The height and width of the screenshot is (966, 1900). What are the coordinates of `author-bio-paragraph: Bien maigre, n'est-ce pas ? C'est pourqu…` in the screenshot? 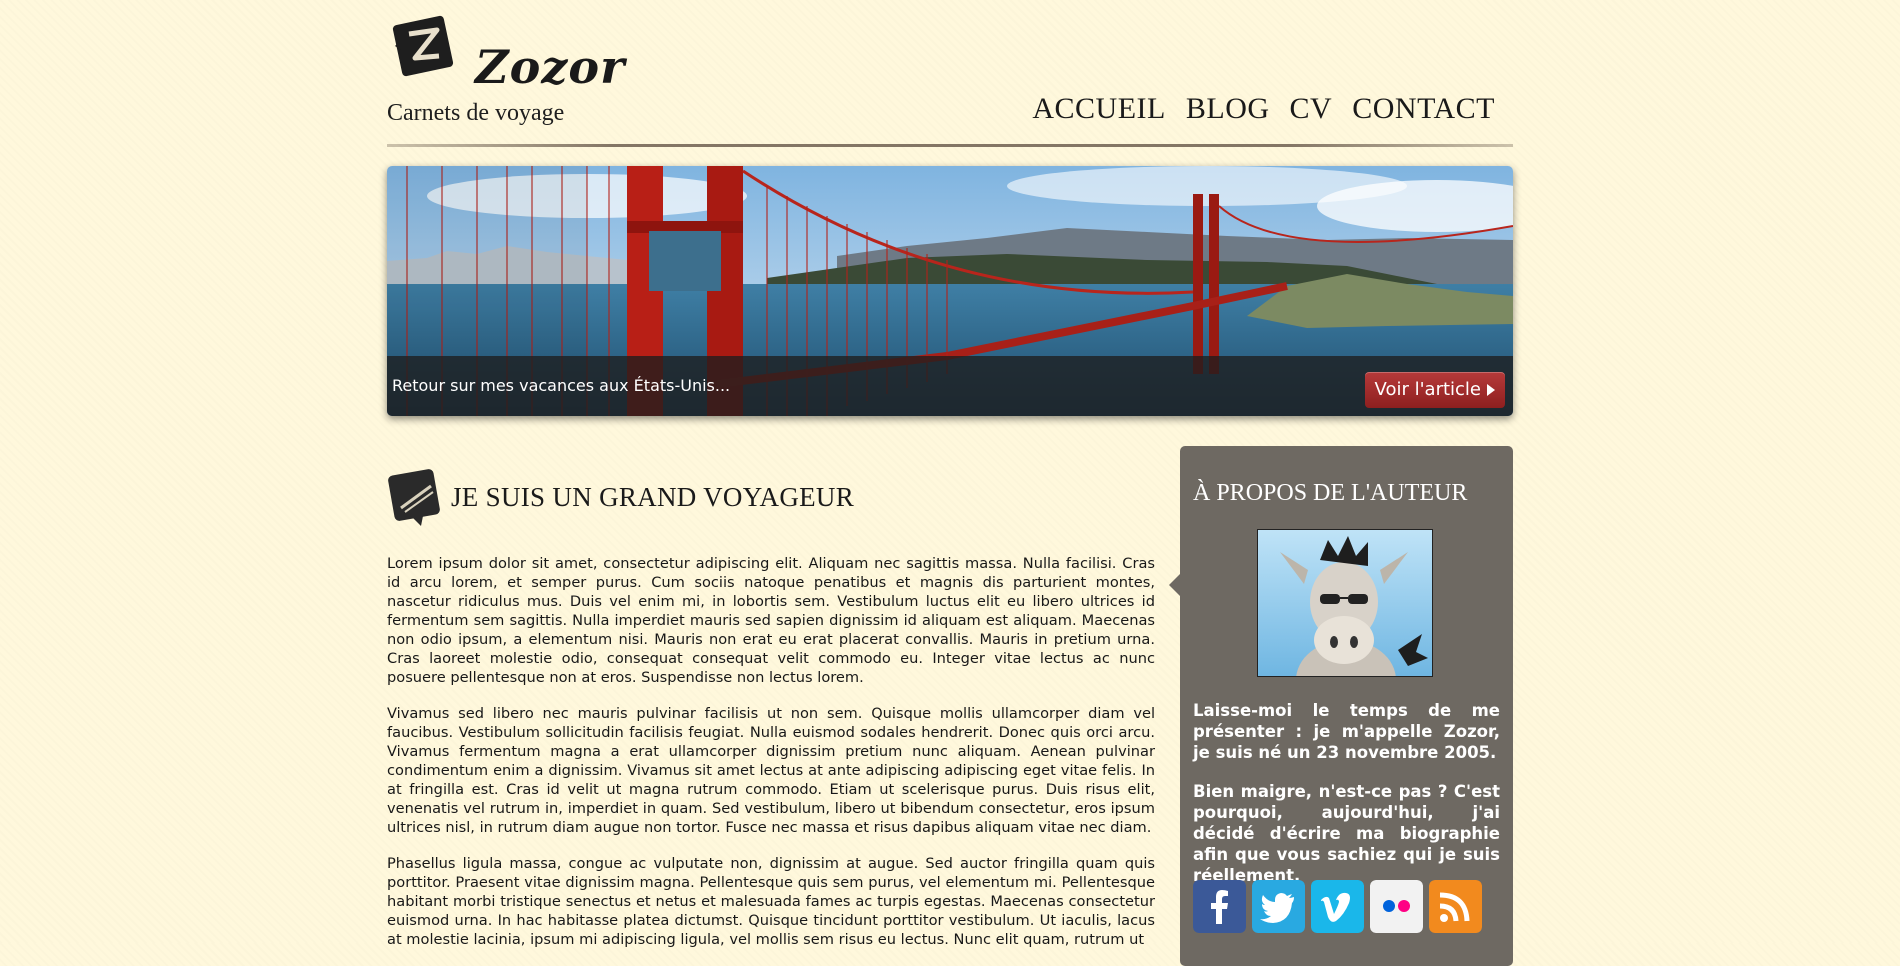 It's located at (1346, 833).